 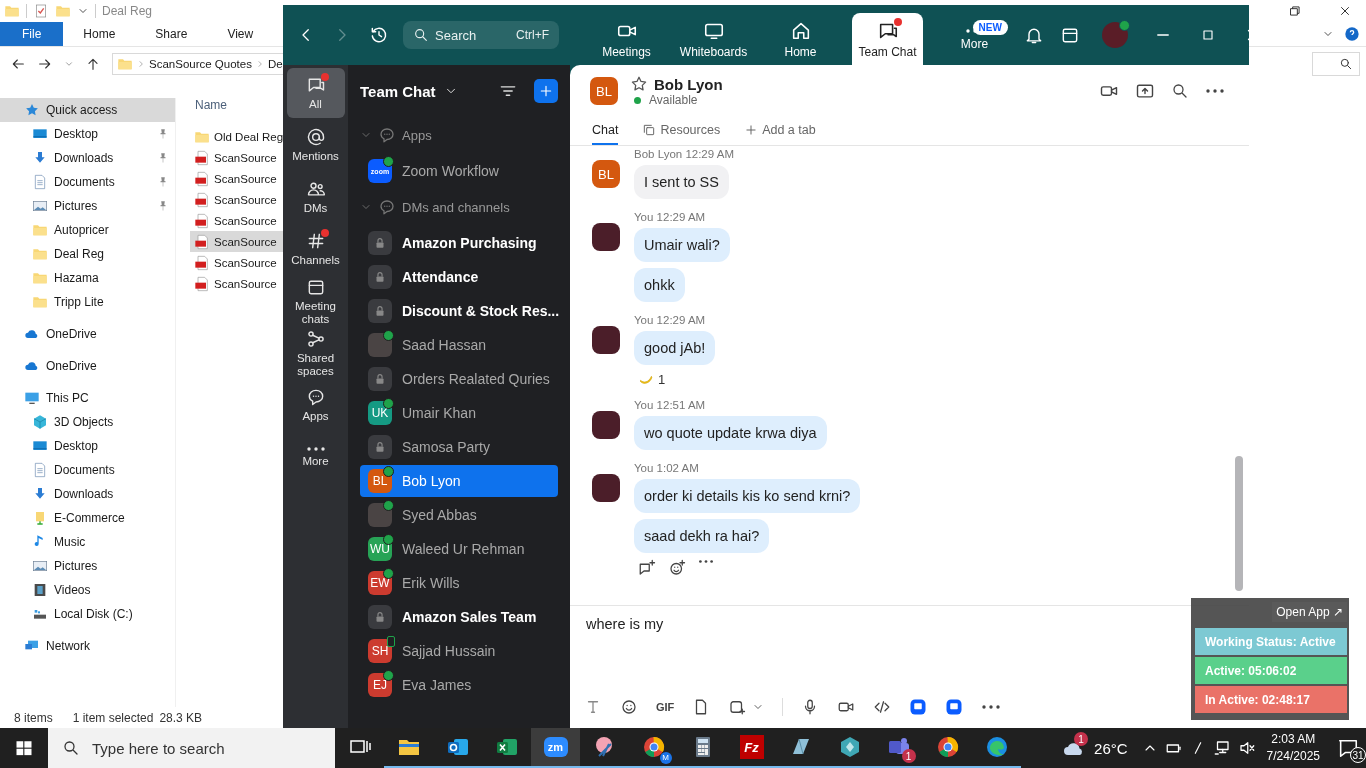 What do you see at coordinates (665, 707) in the screenshot?
I see `gif-button: GIF` at bounding box center [665, 707].